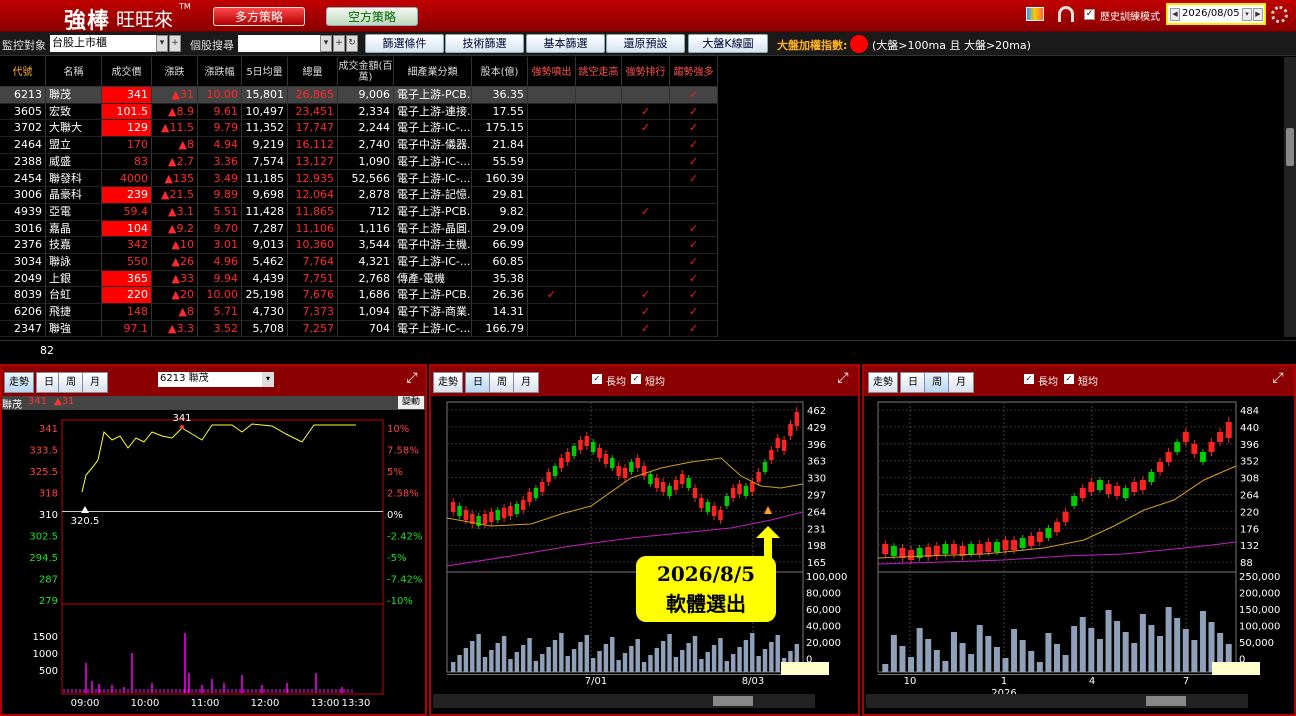 Image resolution: width=1296 pixels, height=716 pixels. What do you see at coordinates (706, 604) in the screenshot?
I see `callout-text: 軟體選出` at bounding box center [706, 604].